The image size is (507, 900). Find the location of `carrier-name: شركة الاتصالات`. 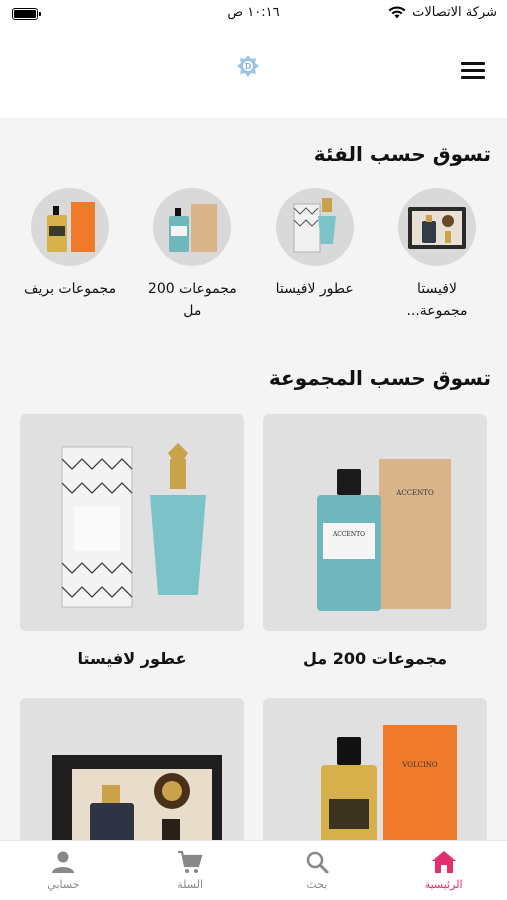

carrier-name: شركة الاتصالات is located at coordinates (454, 12).